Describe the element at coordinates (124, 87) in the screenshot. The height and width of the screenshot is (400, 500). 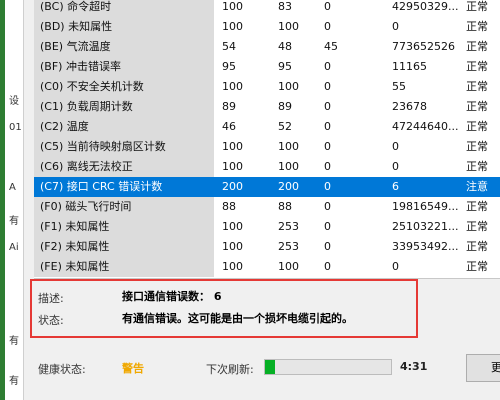
I see `attribute-name: (C0) 不安全关机计数` at that location.